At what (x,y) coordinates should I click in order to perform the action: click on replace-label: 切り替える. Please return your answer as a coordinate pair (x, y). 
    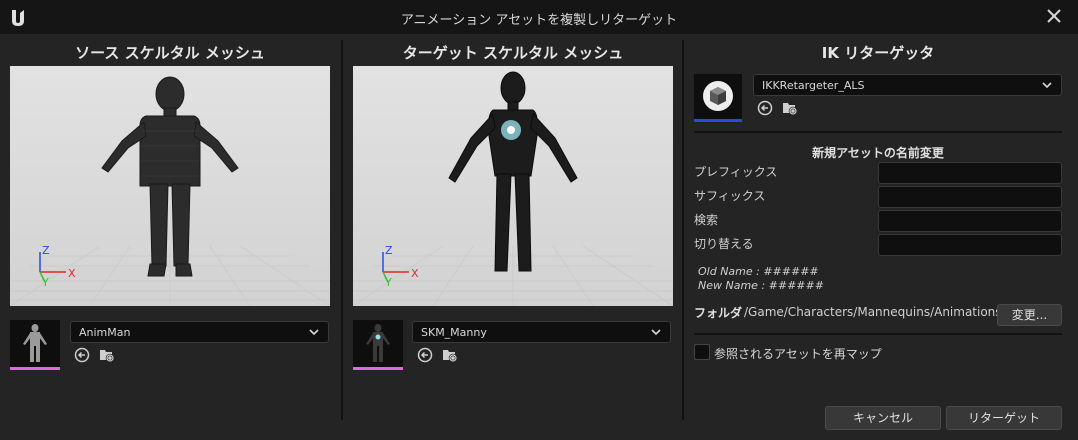
    Looking at the image, I should click on (724, 244).